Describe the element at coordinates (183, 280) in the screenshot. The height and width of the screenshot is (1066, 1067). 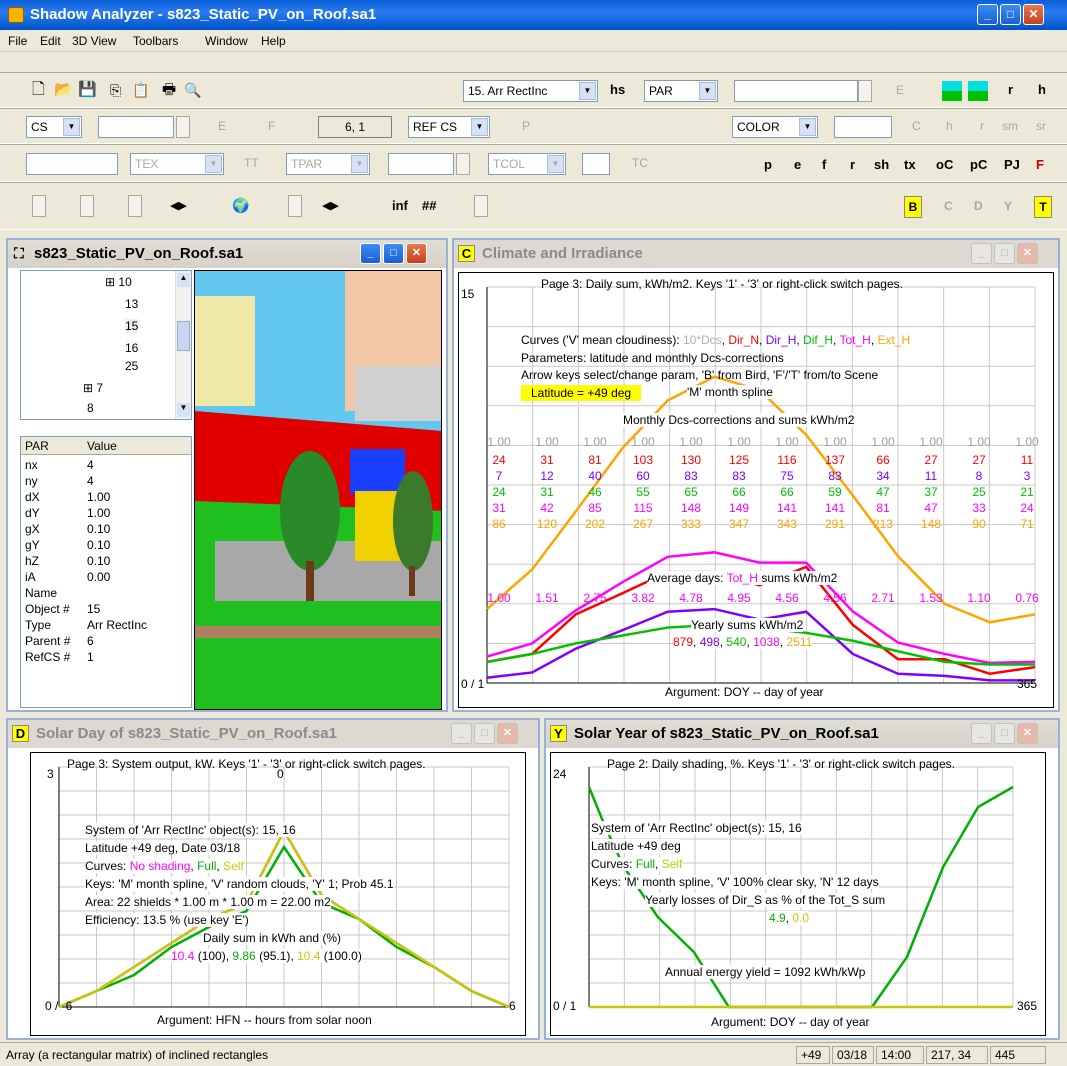
I see `chevron-up-icon: ▲` at that location.